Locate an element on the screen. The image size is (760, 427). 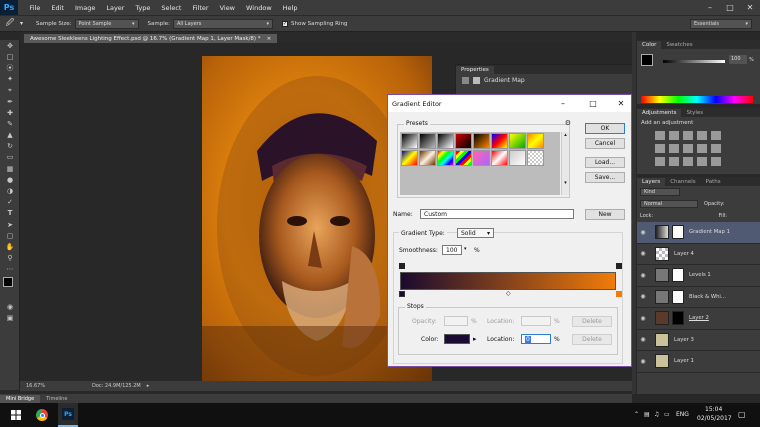
shape-tool-icon: ▢ is located at coordinates (10, 235).